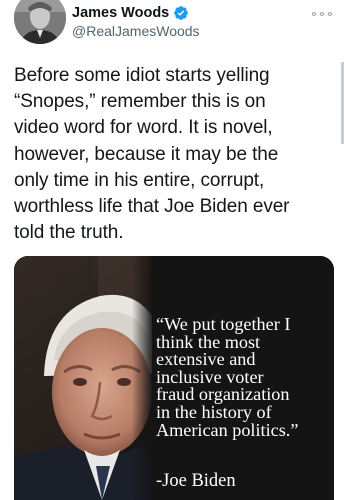  I want to click on author-name-row: James Woods, so click(130, 13).